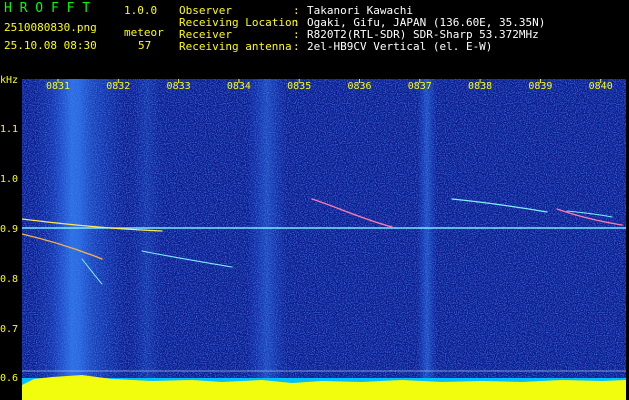  I want to click on meteor-count: 57, so click(145, 45).